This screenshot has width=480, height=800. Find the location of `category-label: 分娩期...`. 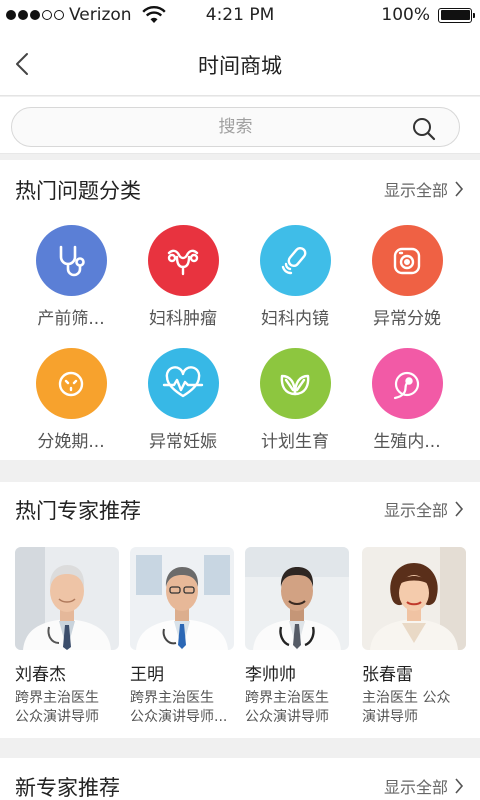

category-label: 分娩期... is located at coordinates (71, 442).